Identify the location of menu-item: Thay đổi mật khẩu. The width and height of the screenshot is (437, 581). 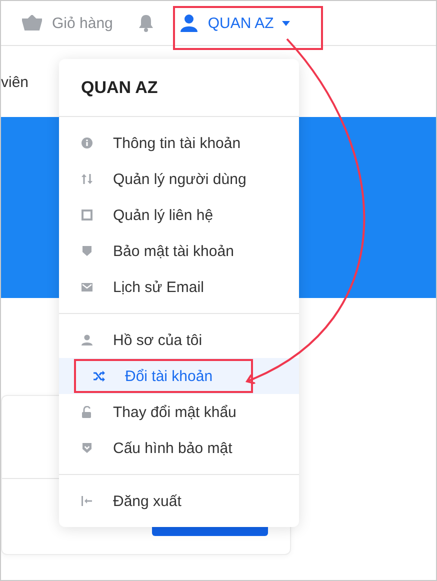
(179, 412).